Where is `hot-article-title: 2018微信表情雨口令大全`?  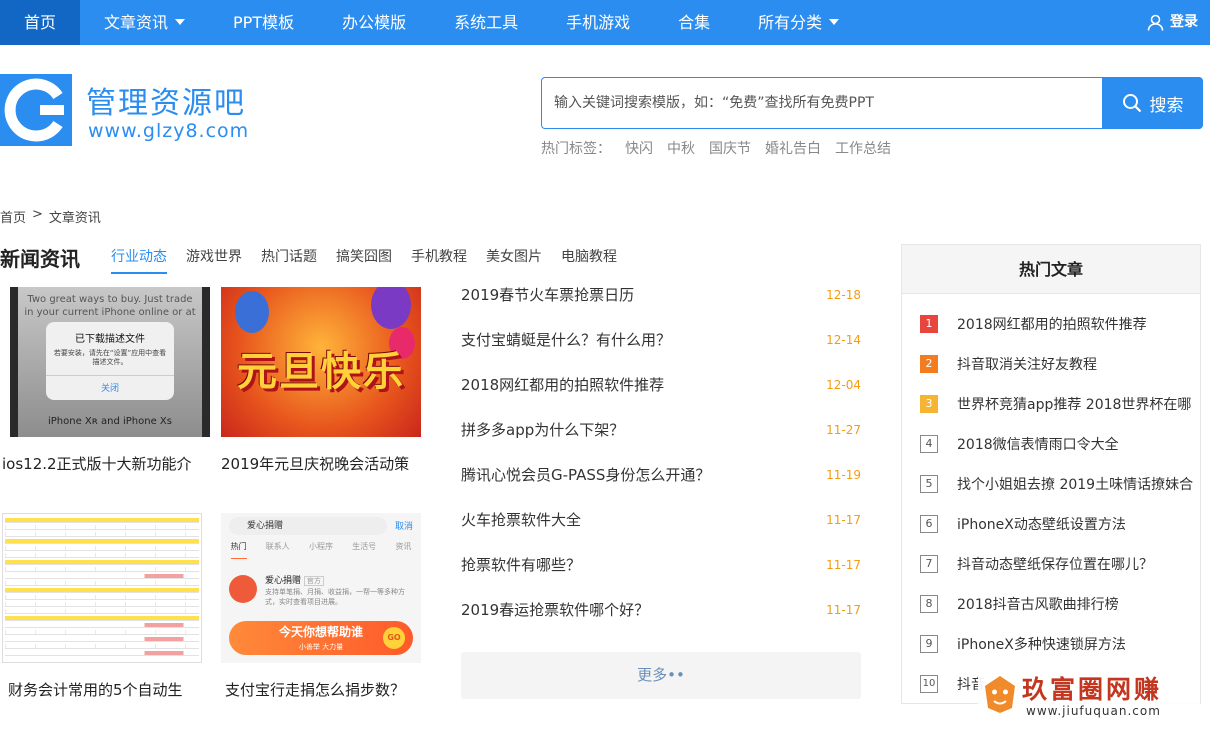
hot-article-title: 2018微信表情雨口令大全 is located at coordinates (1038, 445).